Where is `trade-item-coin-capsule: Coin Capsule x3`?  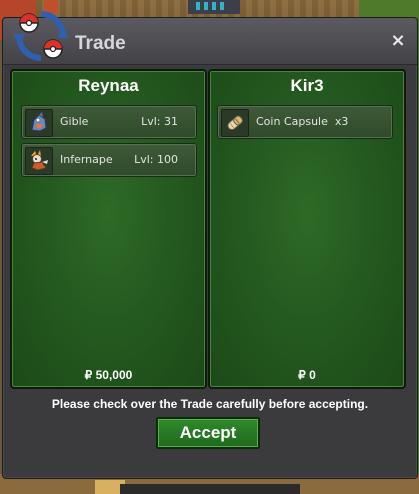
trade-item-coin-capsule: Coin Capsule x3 is located at coordinates (305, 122).